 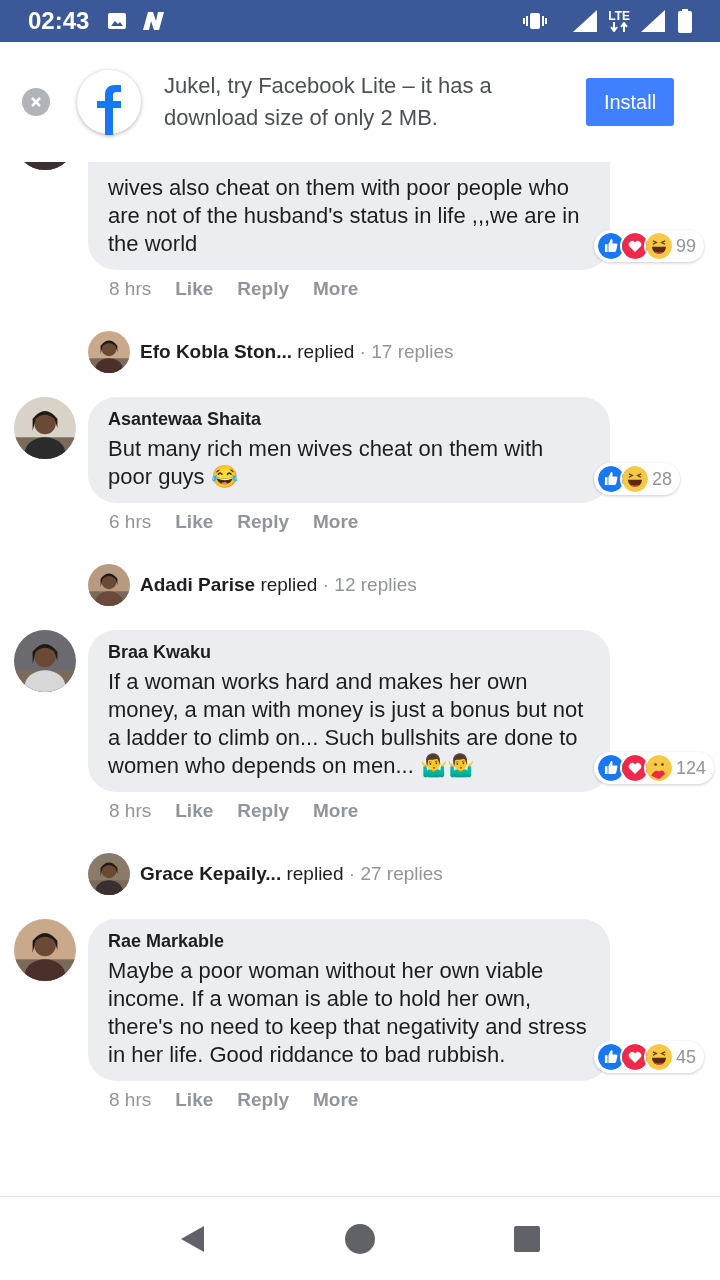 I want to click on comment-text: wives also cheat on them with poor people who are not of the husband's status in life ,,,we are in the world, so click(x=344, y=216).